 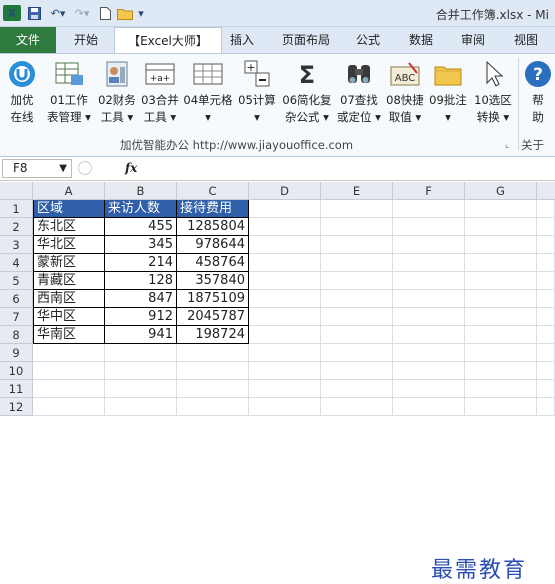 I want to click on insert-function-icon: fx, so click(x=131, y=168).